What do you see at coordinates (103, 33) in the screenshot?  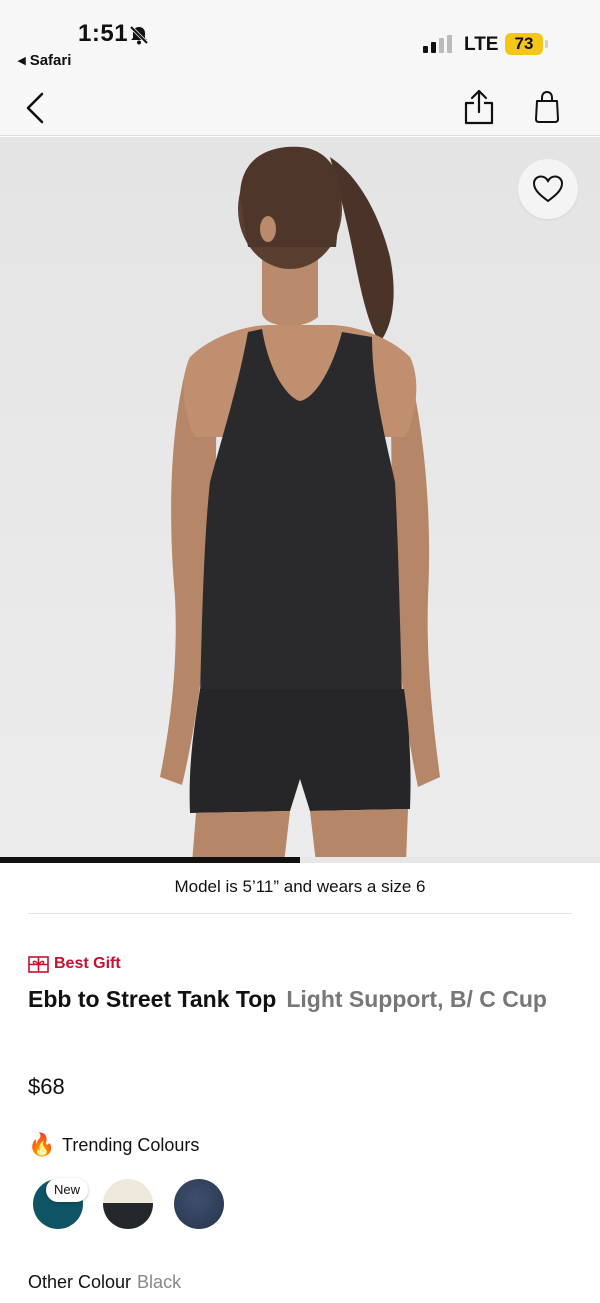 I see `status-time: 1:51` at bounding box center [103, 33].